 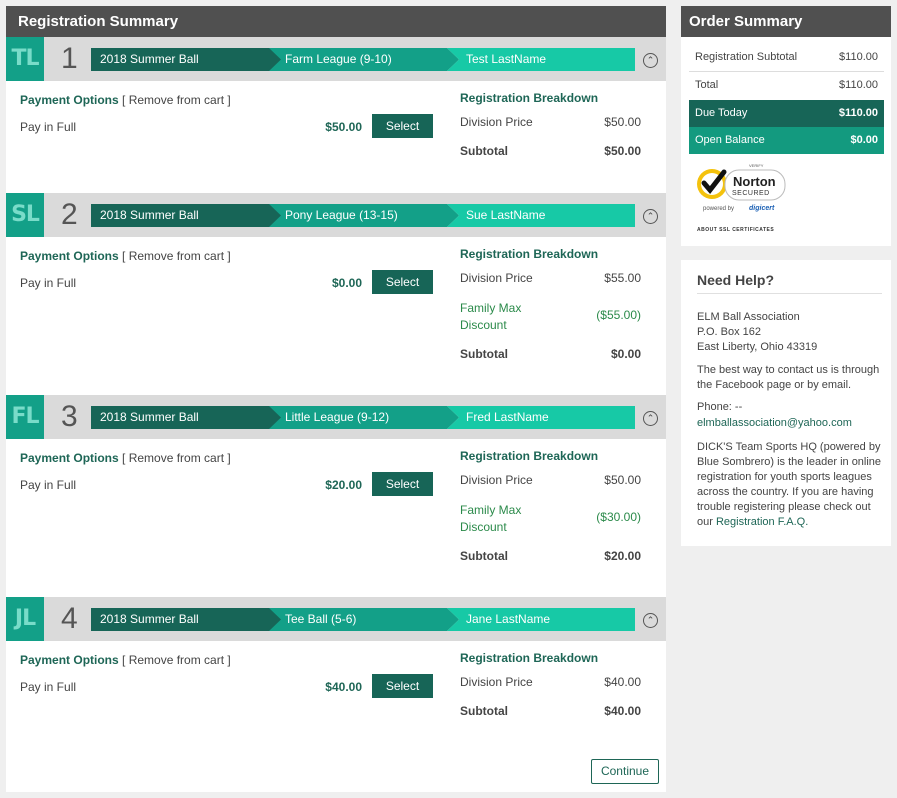 I want to click on norton-powered-by-text: powered by, so click(x=718, y=209).